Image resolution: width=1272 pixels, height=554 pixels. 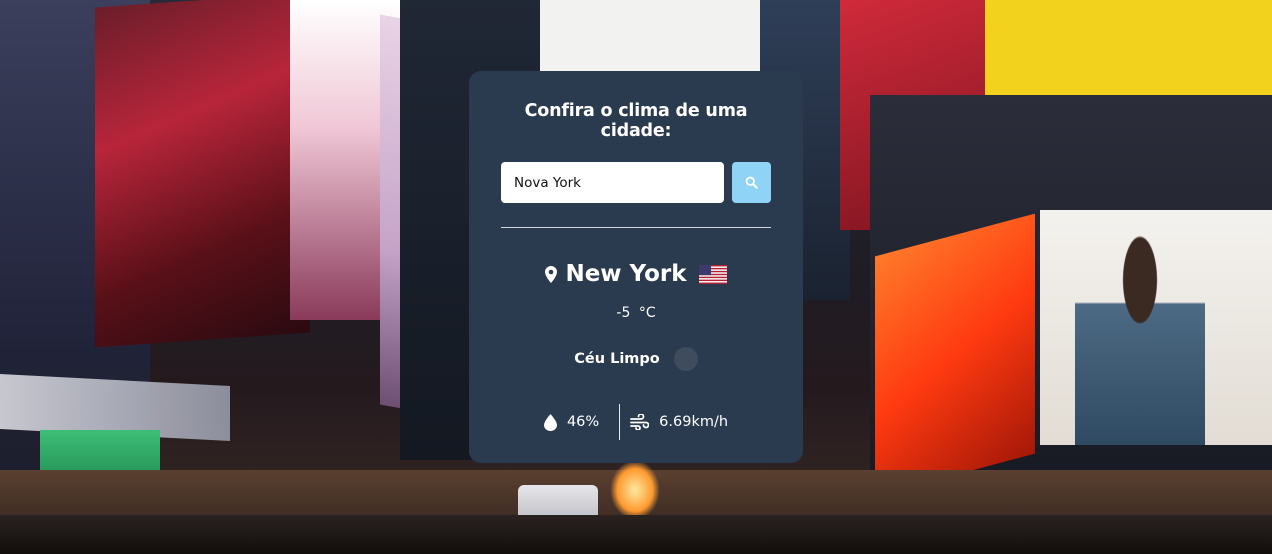 I want to click on temperature: -5 °C, so click(x=636, y=313).